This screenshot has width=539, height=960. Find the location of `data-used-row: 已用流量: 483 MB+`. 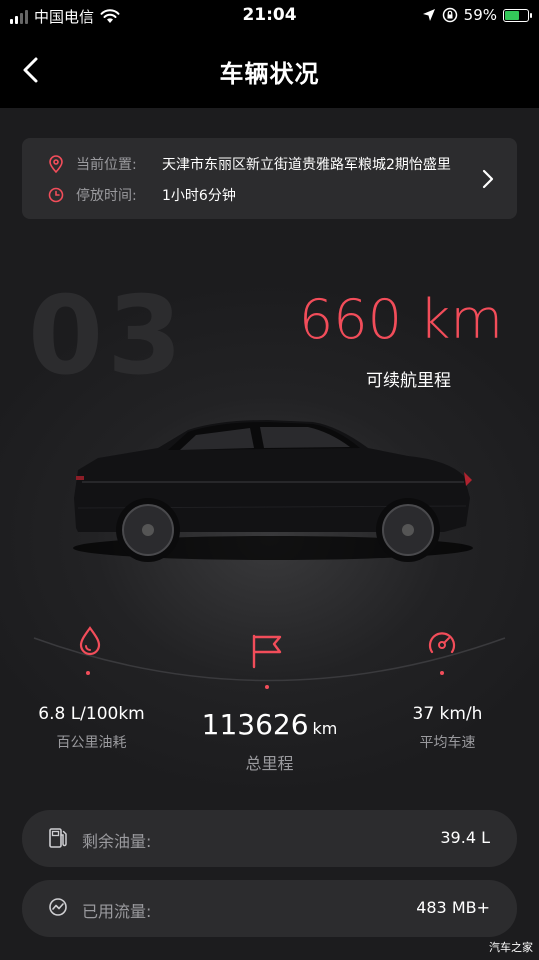

data-used-row: 已用流量: 483 MB+ is located at coordinates (269, 908).